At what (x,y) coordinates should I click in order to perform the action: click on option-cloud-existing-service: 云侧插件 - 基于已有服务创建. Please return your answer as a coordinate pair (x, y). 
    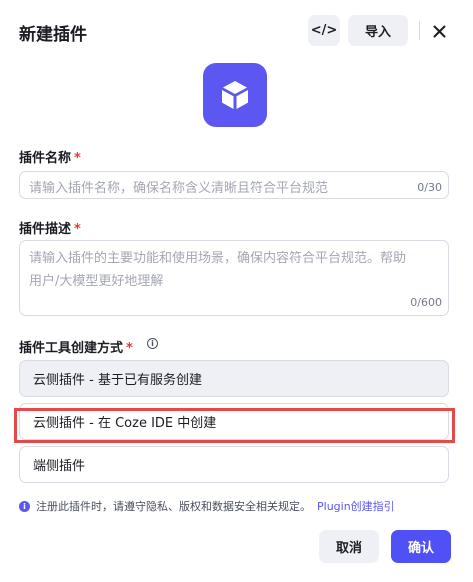
    Looking at the image, I should click on (234, 378).